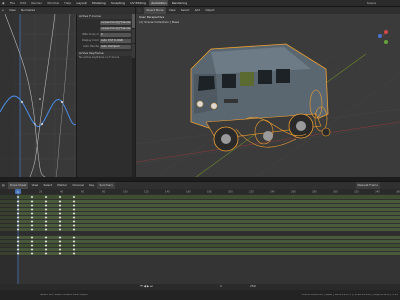 This screenshot has width=400, height=300. What do you see at coordinates (167, 192) in the screenshot?
I see `ruler-tick-label: 140` at bounding box center [167, 192].